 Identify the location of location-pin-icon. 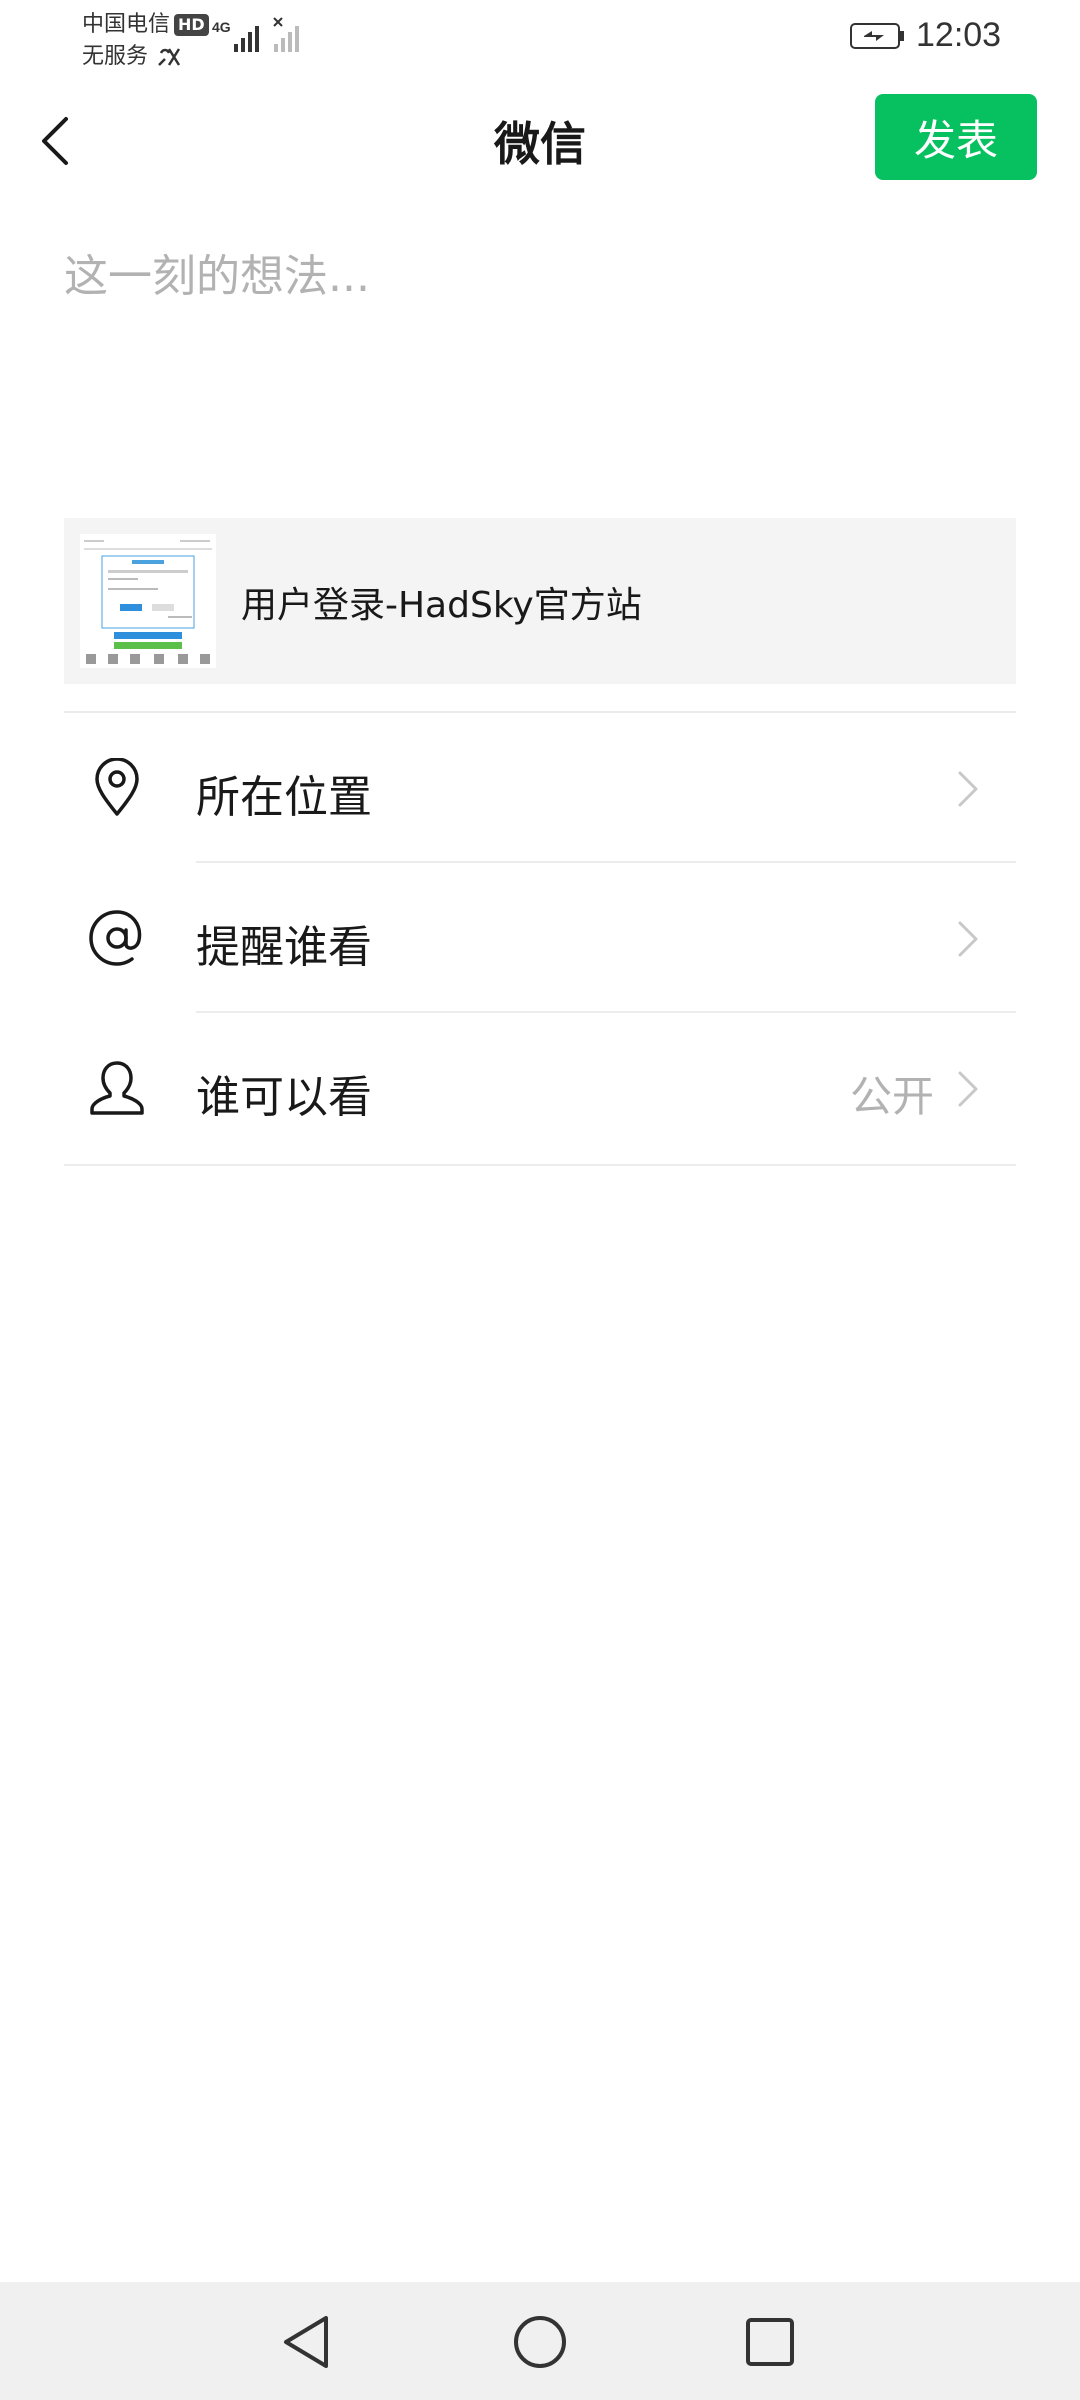
(117, 788).